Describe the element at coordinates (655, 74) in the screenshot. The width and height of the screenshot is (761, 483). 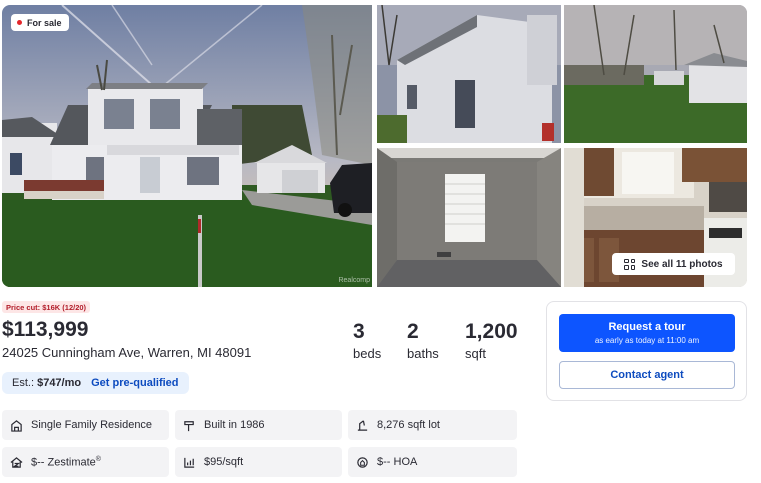
I see `photo-backyard` at that location.